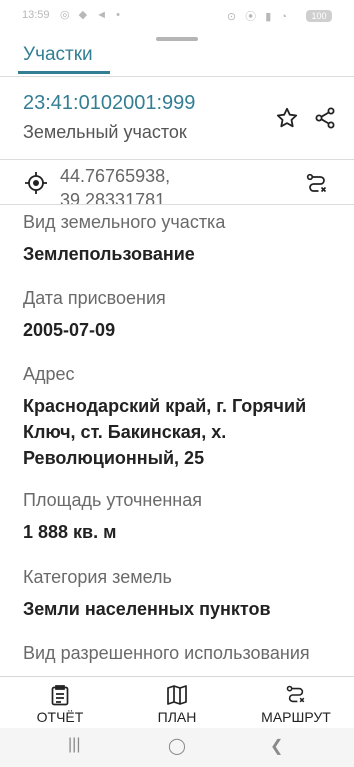 This screenshot has height=767, width=354. Describe the element at coordinates (105, 132) in the screenshot. I see `parcel-type: Земельный участок` at that location.